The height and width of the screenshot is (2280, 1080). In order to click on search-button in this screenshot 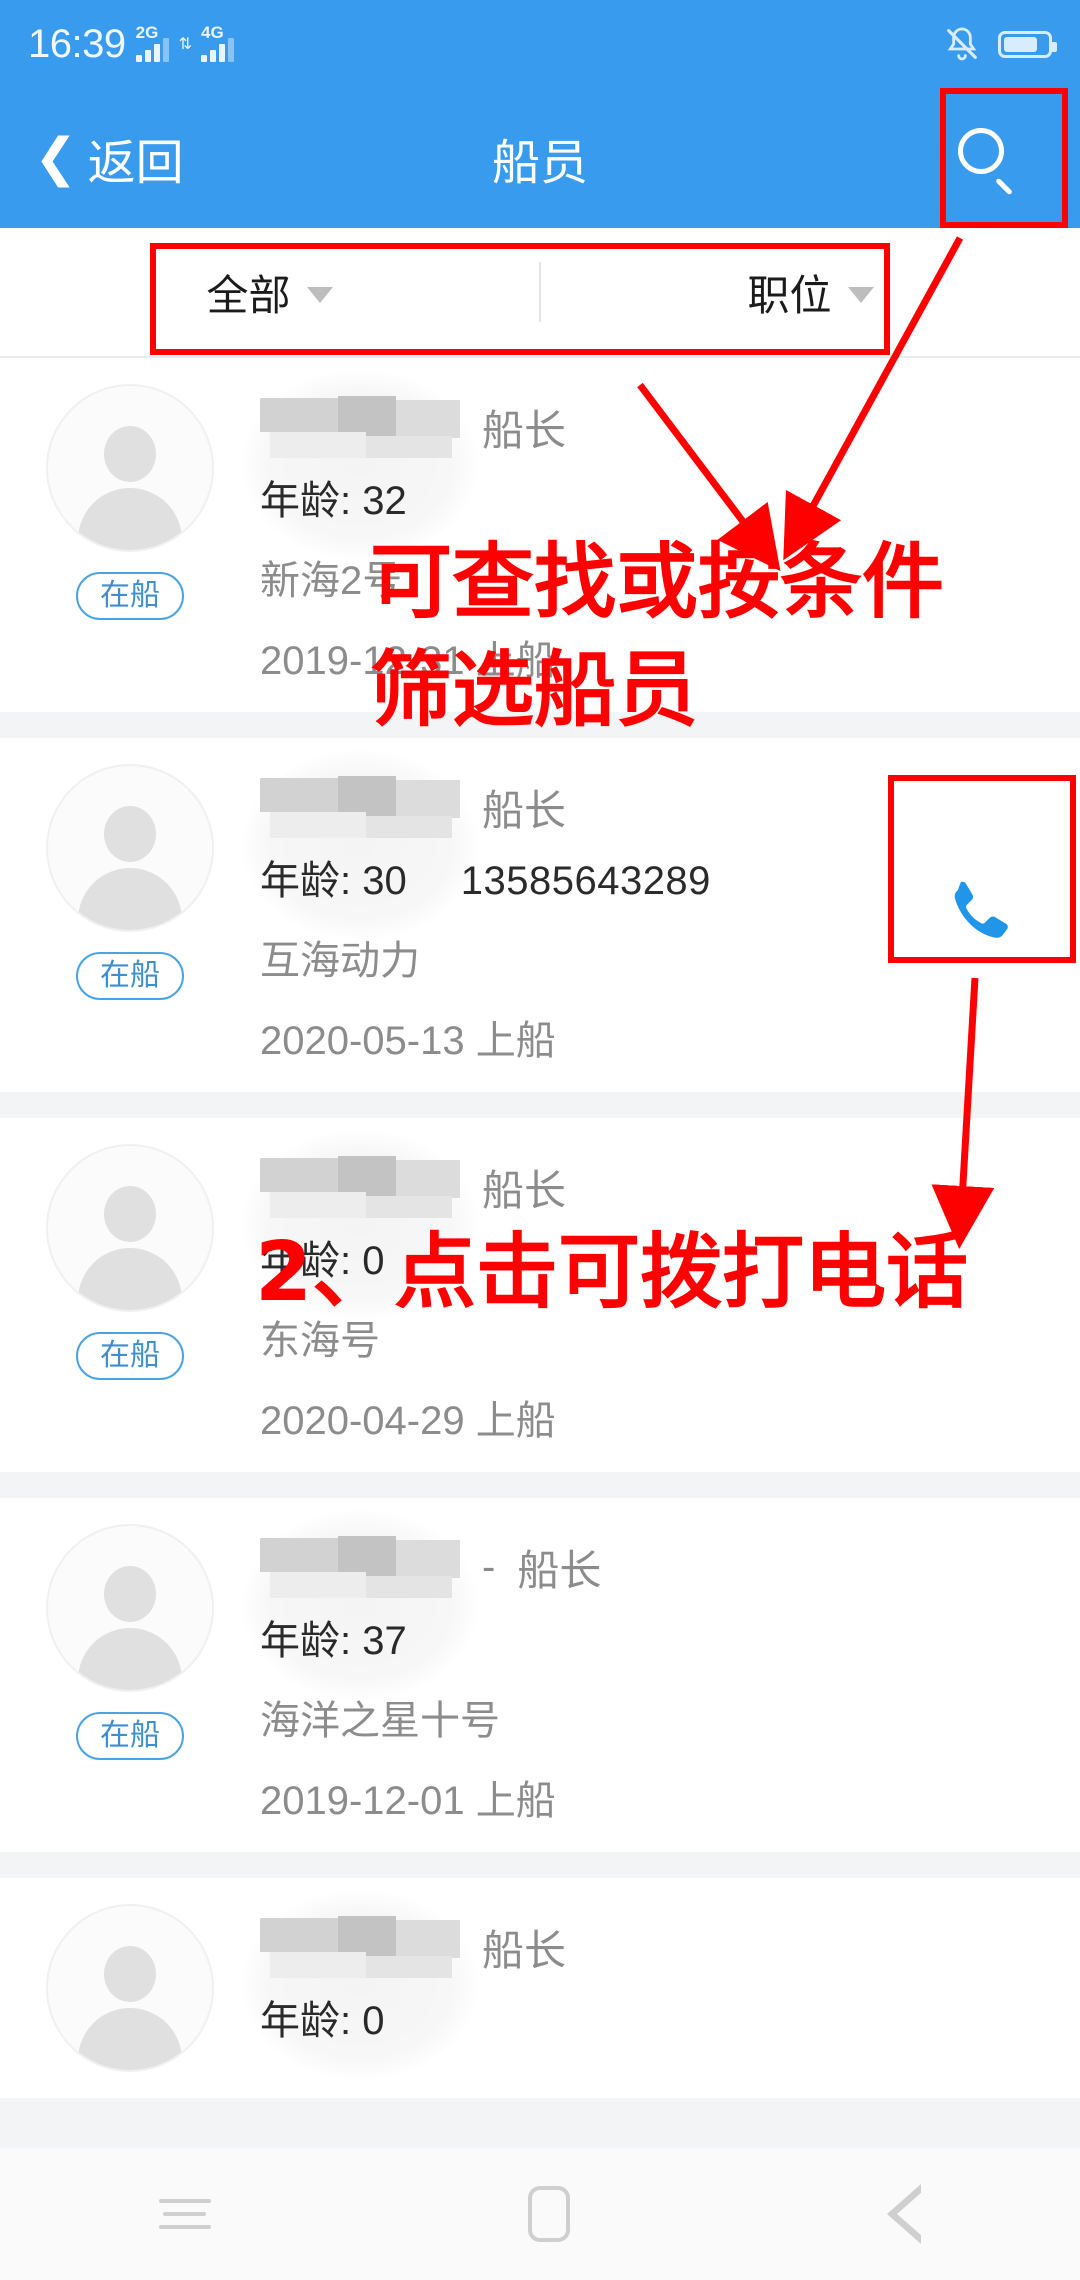, I will do `click(920, 162)`.